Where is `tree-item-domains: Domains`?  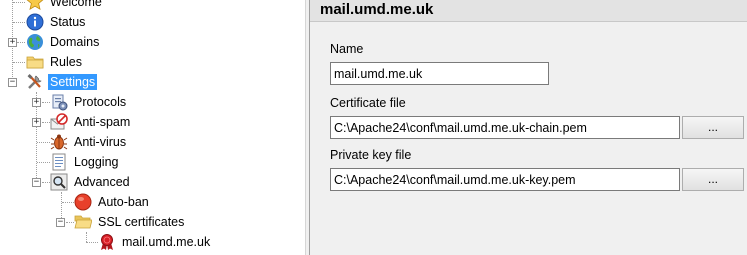 tree-item-domains: Domains is located at coordinates (63, 42).